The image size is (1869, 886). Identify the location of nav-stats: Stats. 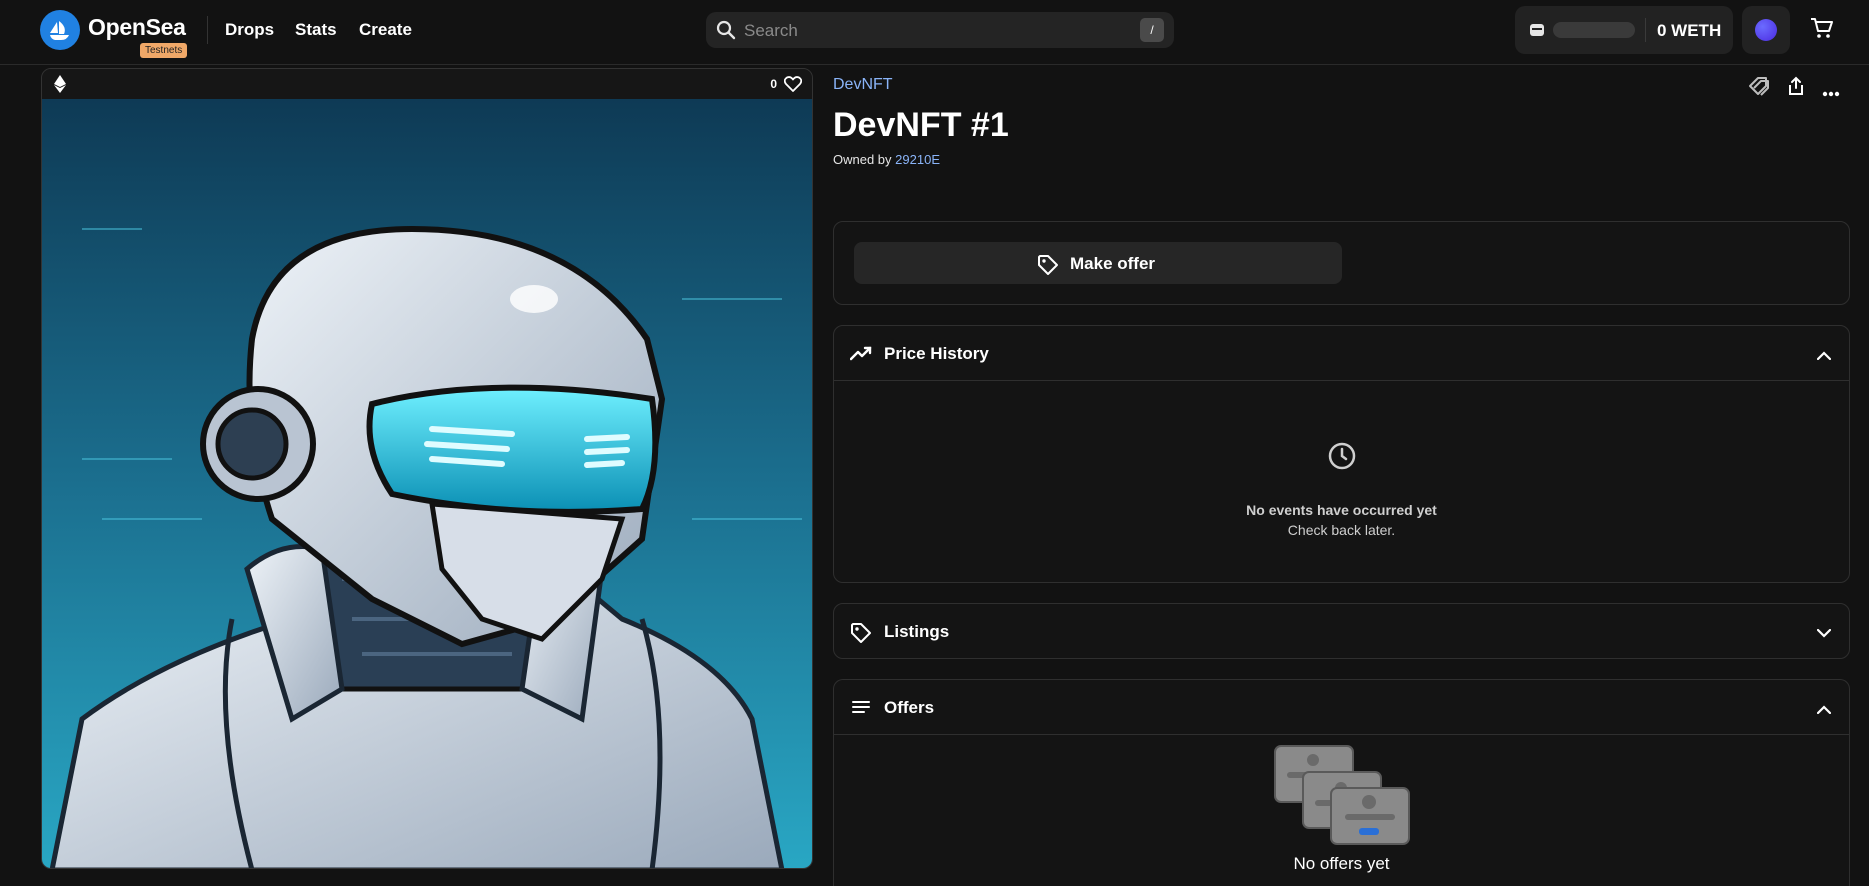
(316, 30).